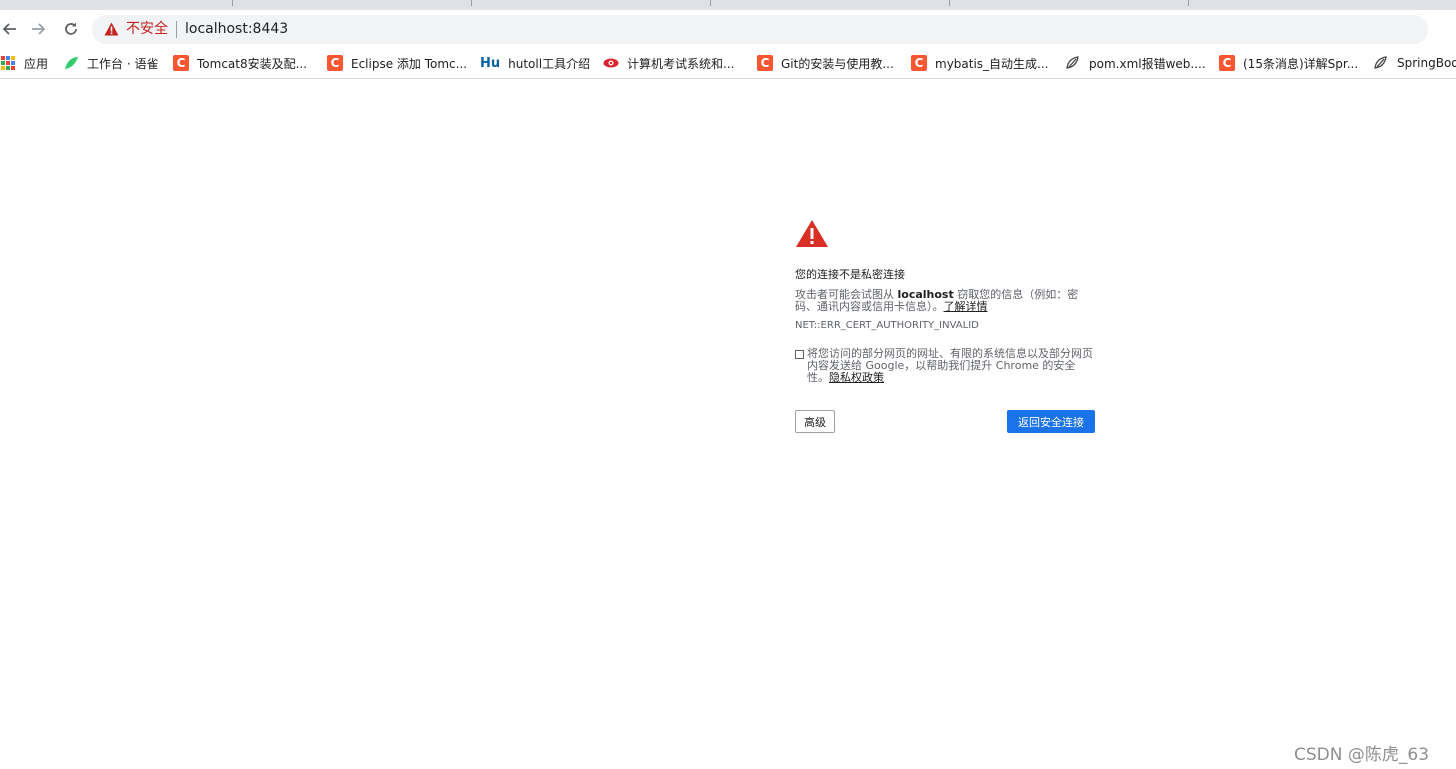 The height and width of the screenshot is (769, 1456). I want to click on learn-more-link: 了解详情, so click(966, 306).